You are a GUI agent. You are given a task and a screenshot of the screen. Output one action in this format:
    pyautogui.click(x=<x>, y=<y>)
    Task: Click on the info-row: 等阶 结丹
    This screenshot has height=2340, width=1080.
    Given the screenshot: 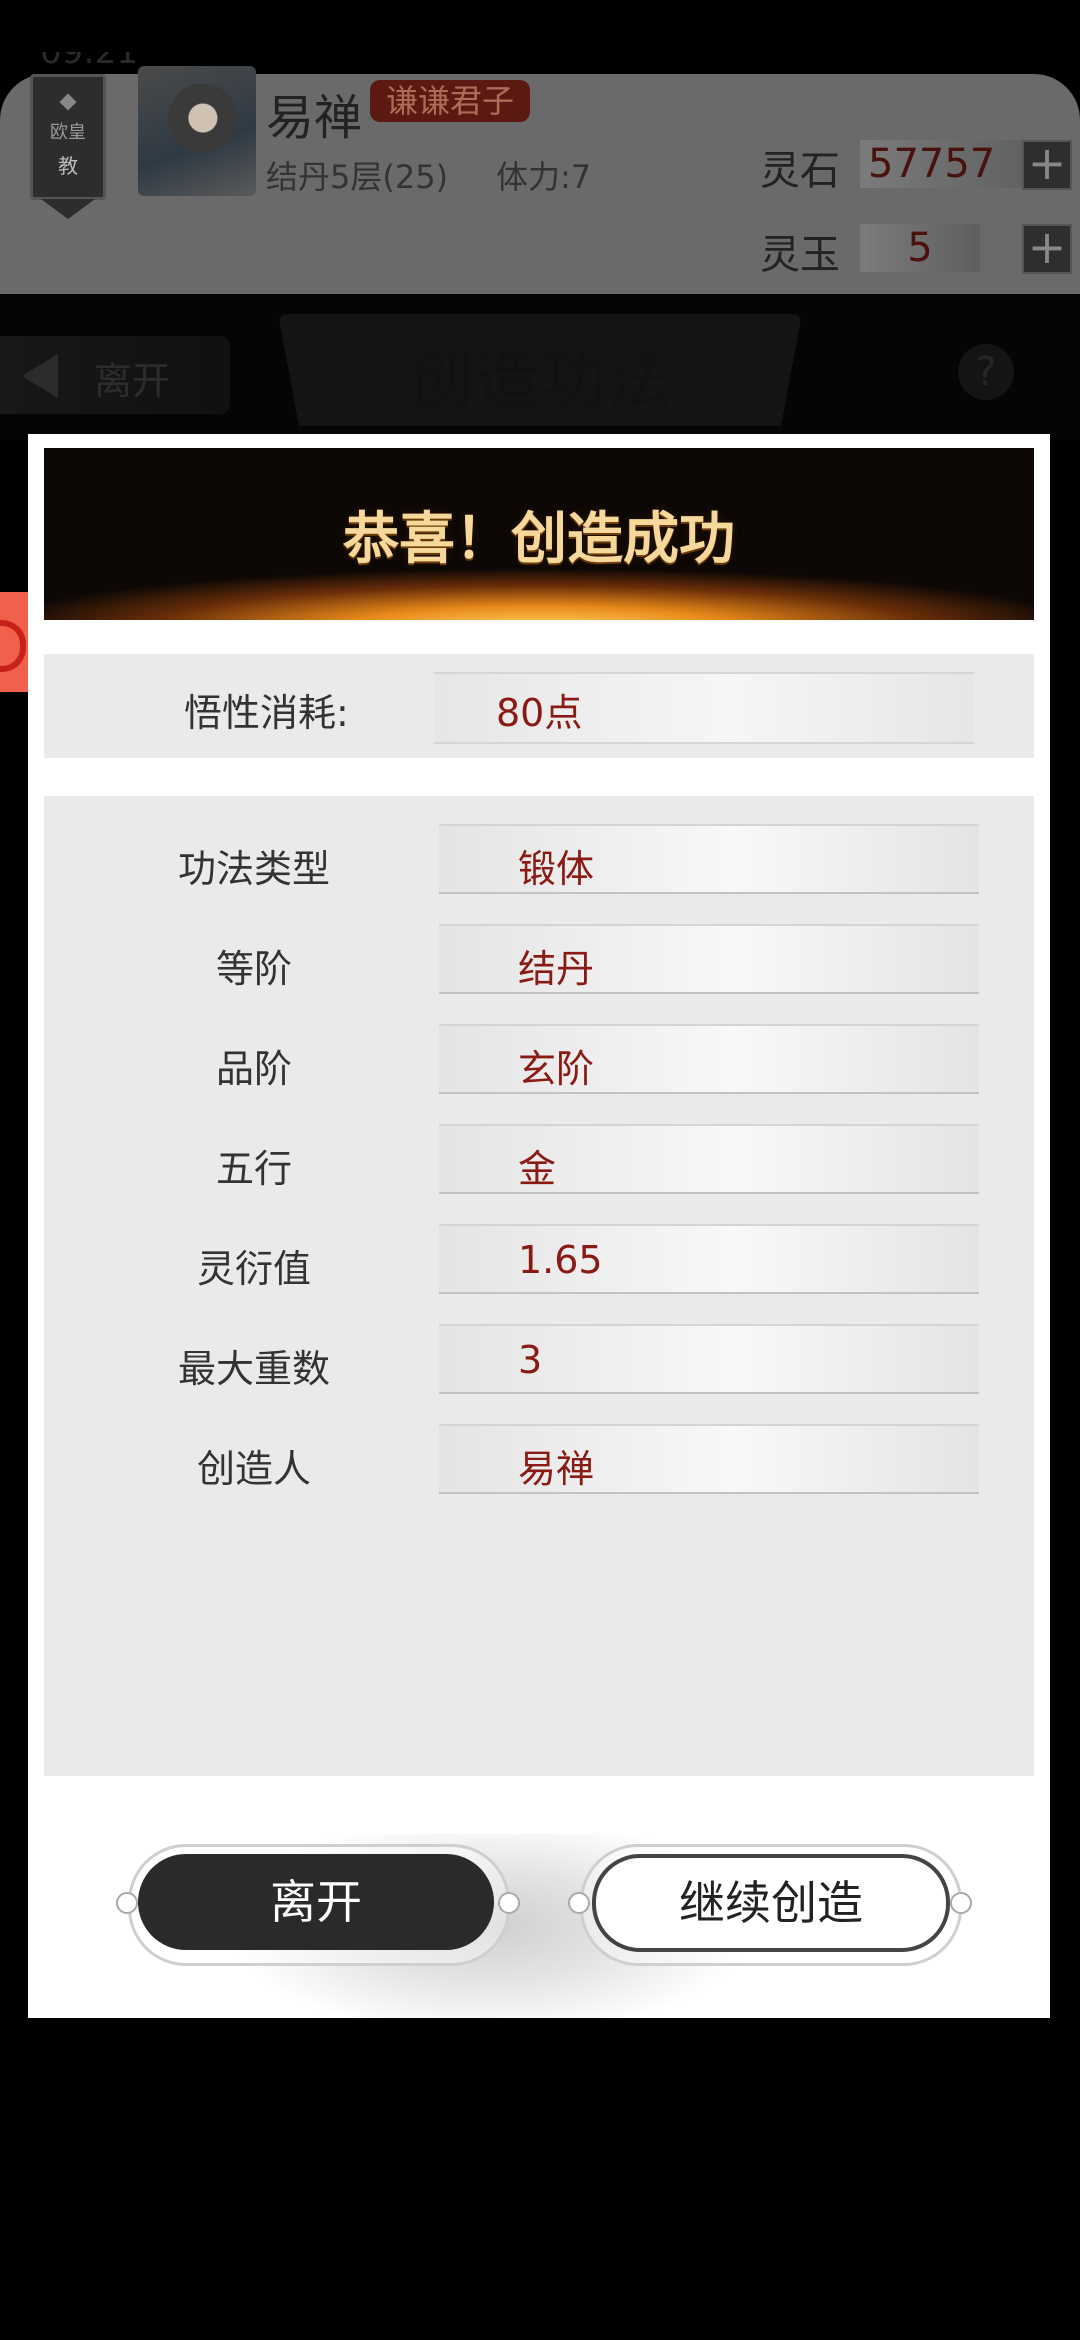 What is the action you would take?
    pyautogui.click(x=539, y=959)
    